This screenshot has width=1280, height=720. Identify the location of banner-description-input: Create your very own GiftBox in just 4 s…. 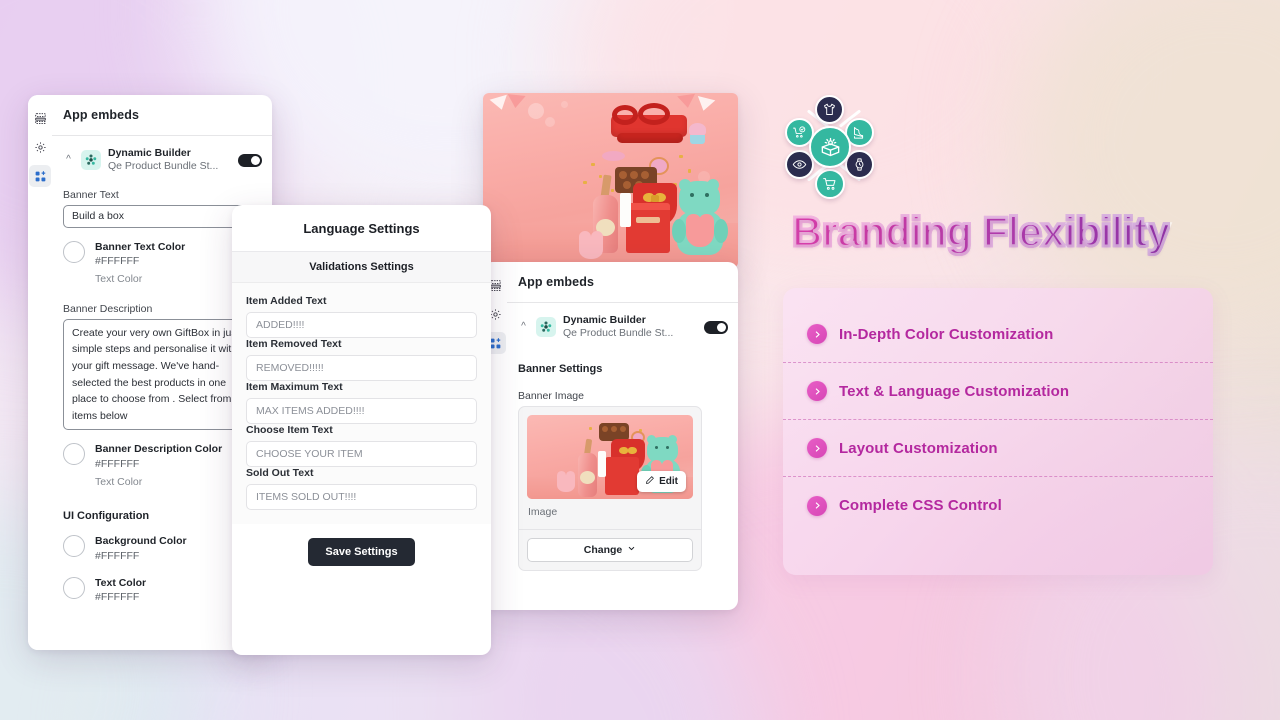
(160, 374).